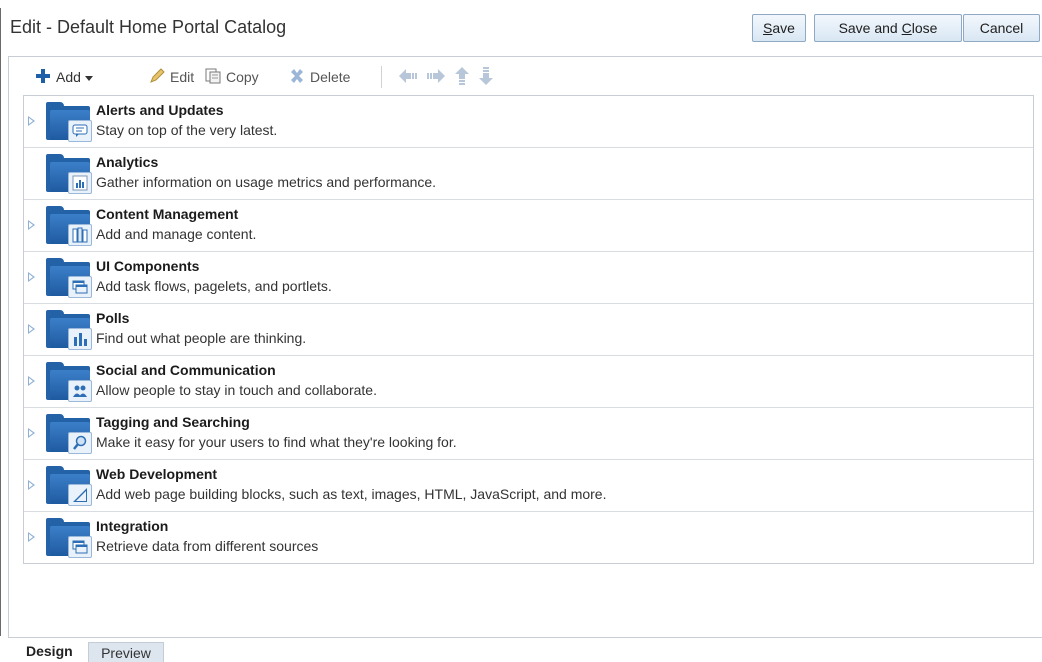  Describe the element at coordinates (0, 322) in the screenshot. I see `window-frame-left` at that location.